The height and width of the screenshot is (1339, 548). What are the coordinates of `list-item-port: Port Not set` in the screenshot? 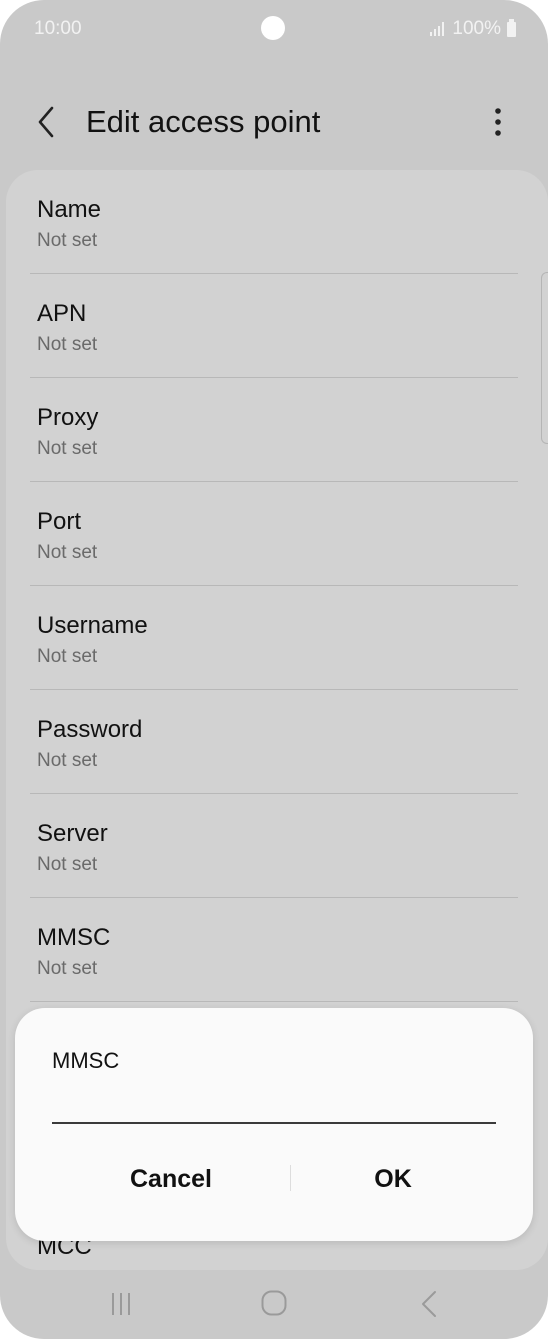 It's located at (274, 534).